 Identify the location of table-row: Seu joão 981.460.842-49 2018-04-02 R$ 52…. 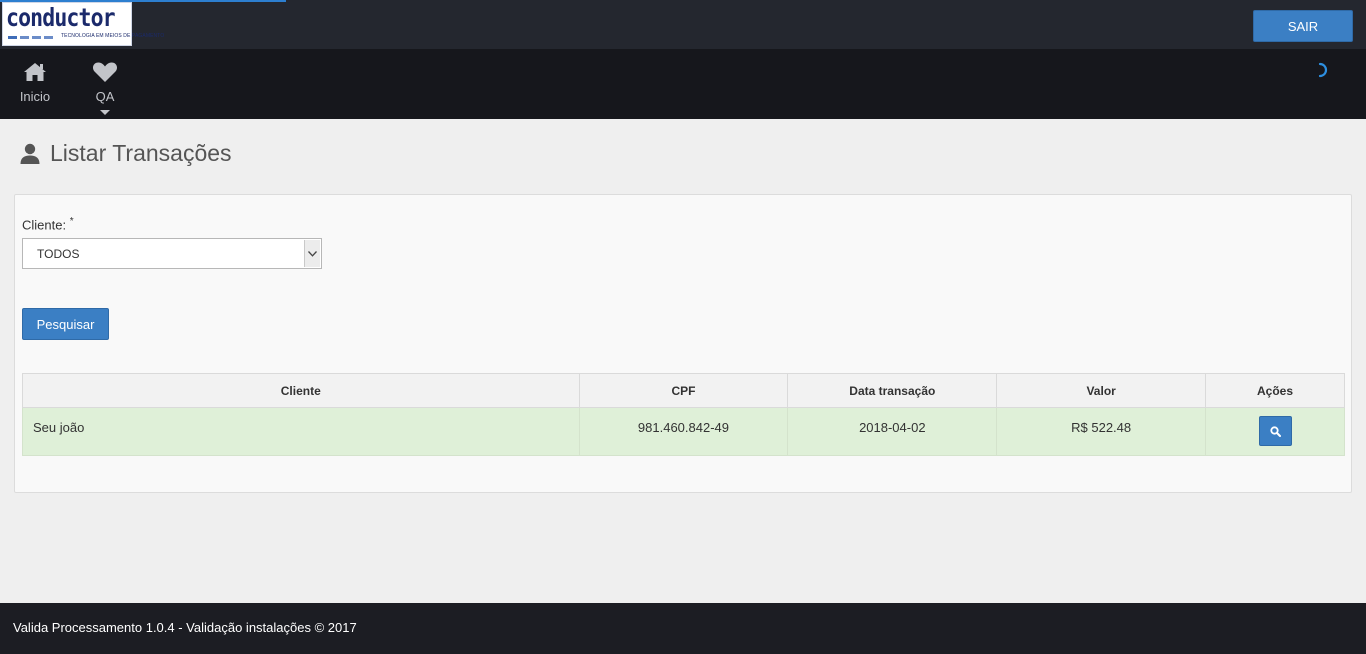
(683, 431).